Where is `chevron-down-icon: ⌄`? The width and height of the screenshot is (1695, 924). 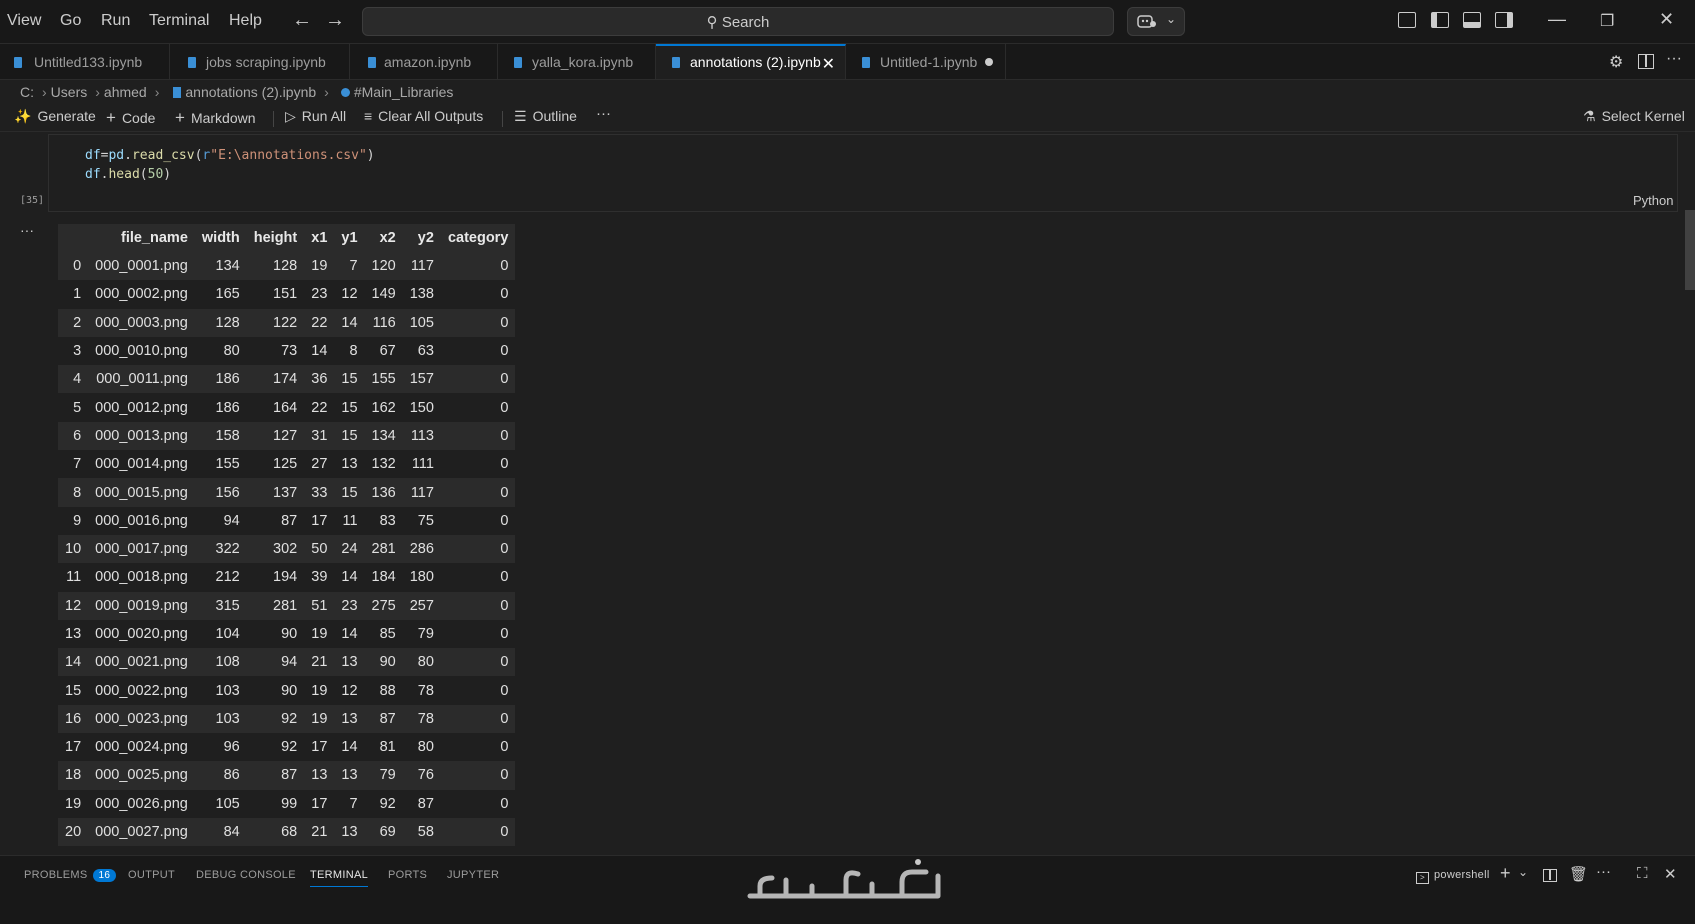 chevron-down-icon: ⌄ is located at coordinates (1523, 872).